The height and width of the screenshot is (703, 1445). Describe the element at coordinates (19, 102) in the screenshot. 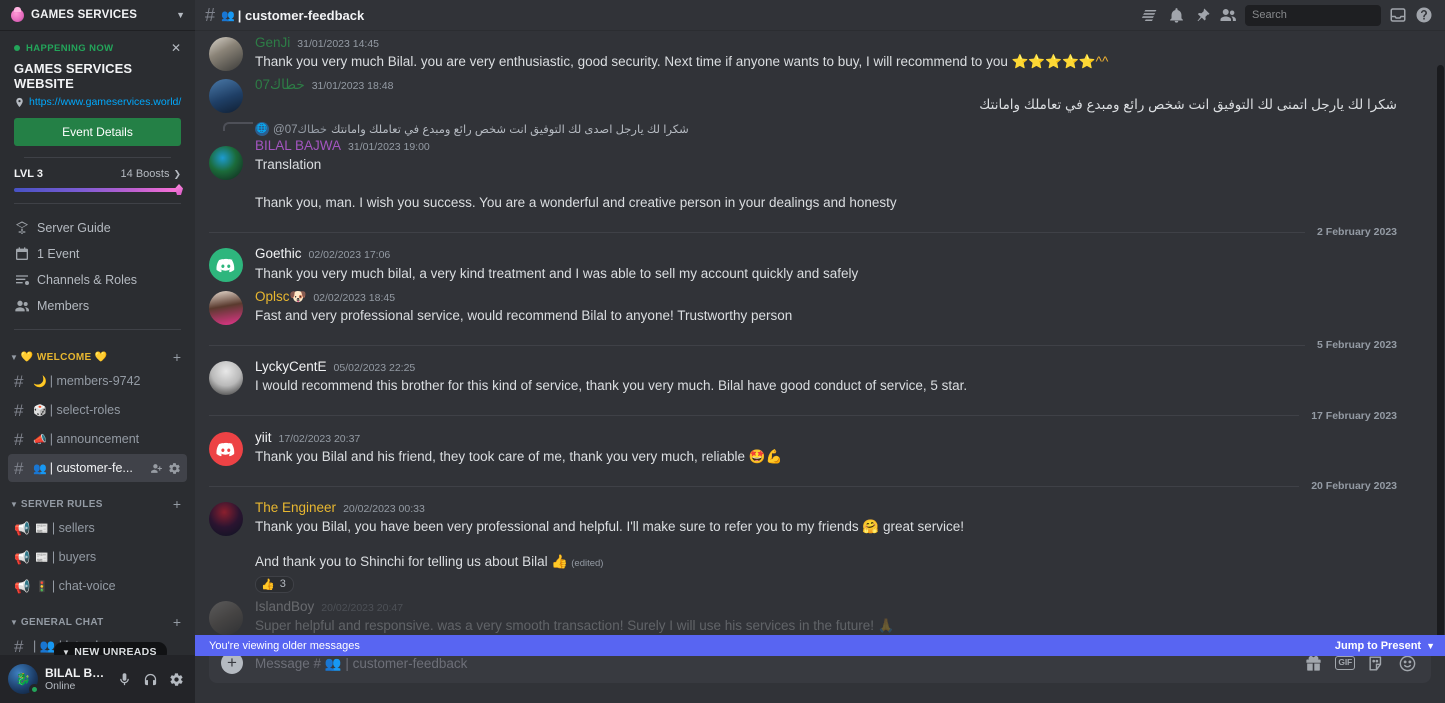

I see `map-pin-icon` at that location.